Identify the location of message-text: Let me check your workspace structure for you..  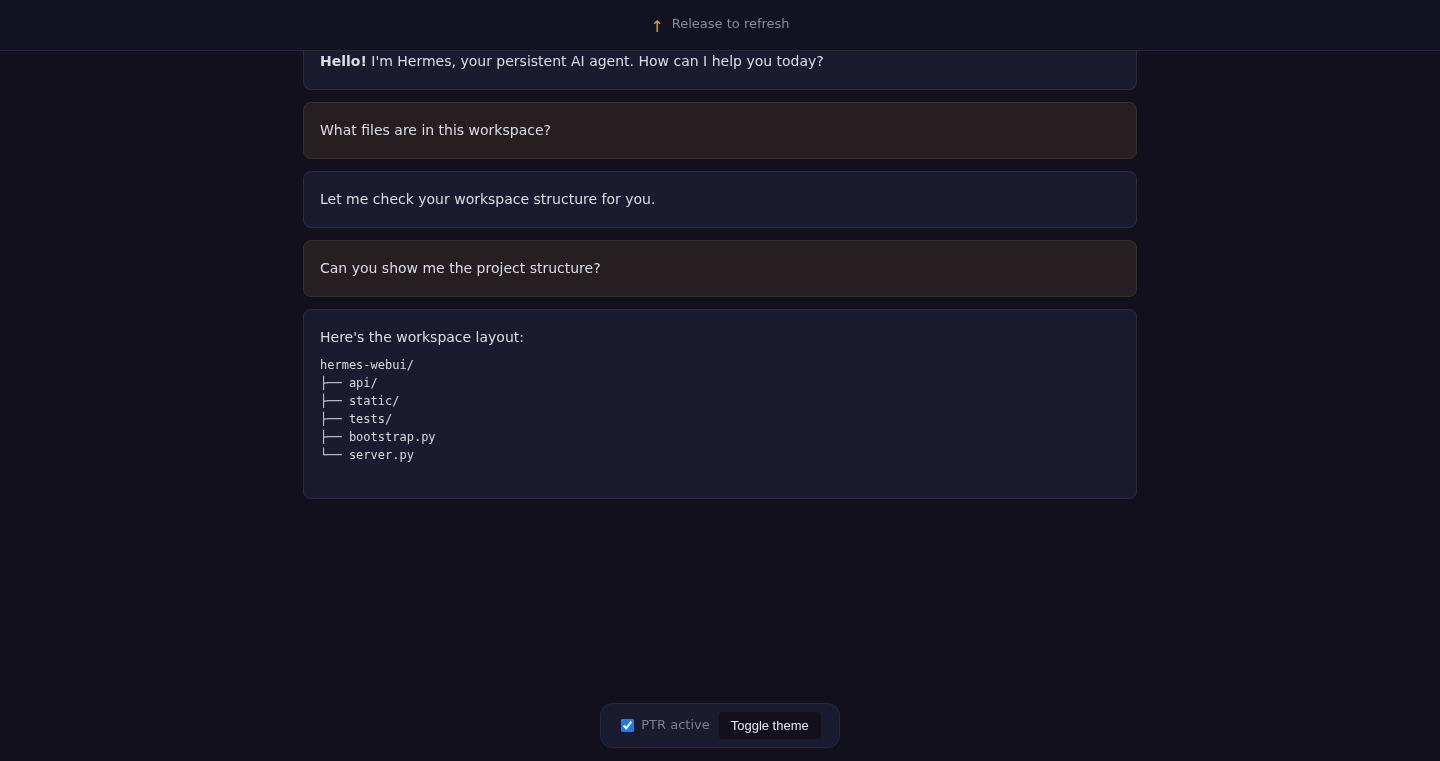
(488, 199).